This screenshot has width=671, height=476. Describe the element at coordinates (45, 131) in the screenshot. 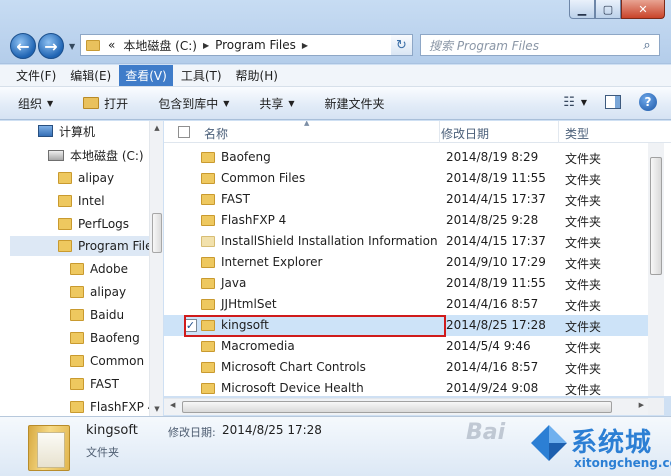

I see `computer-icon` at that location.